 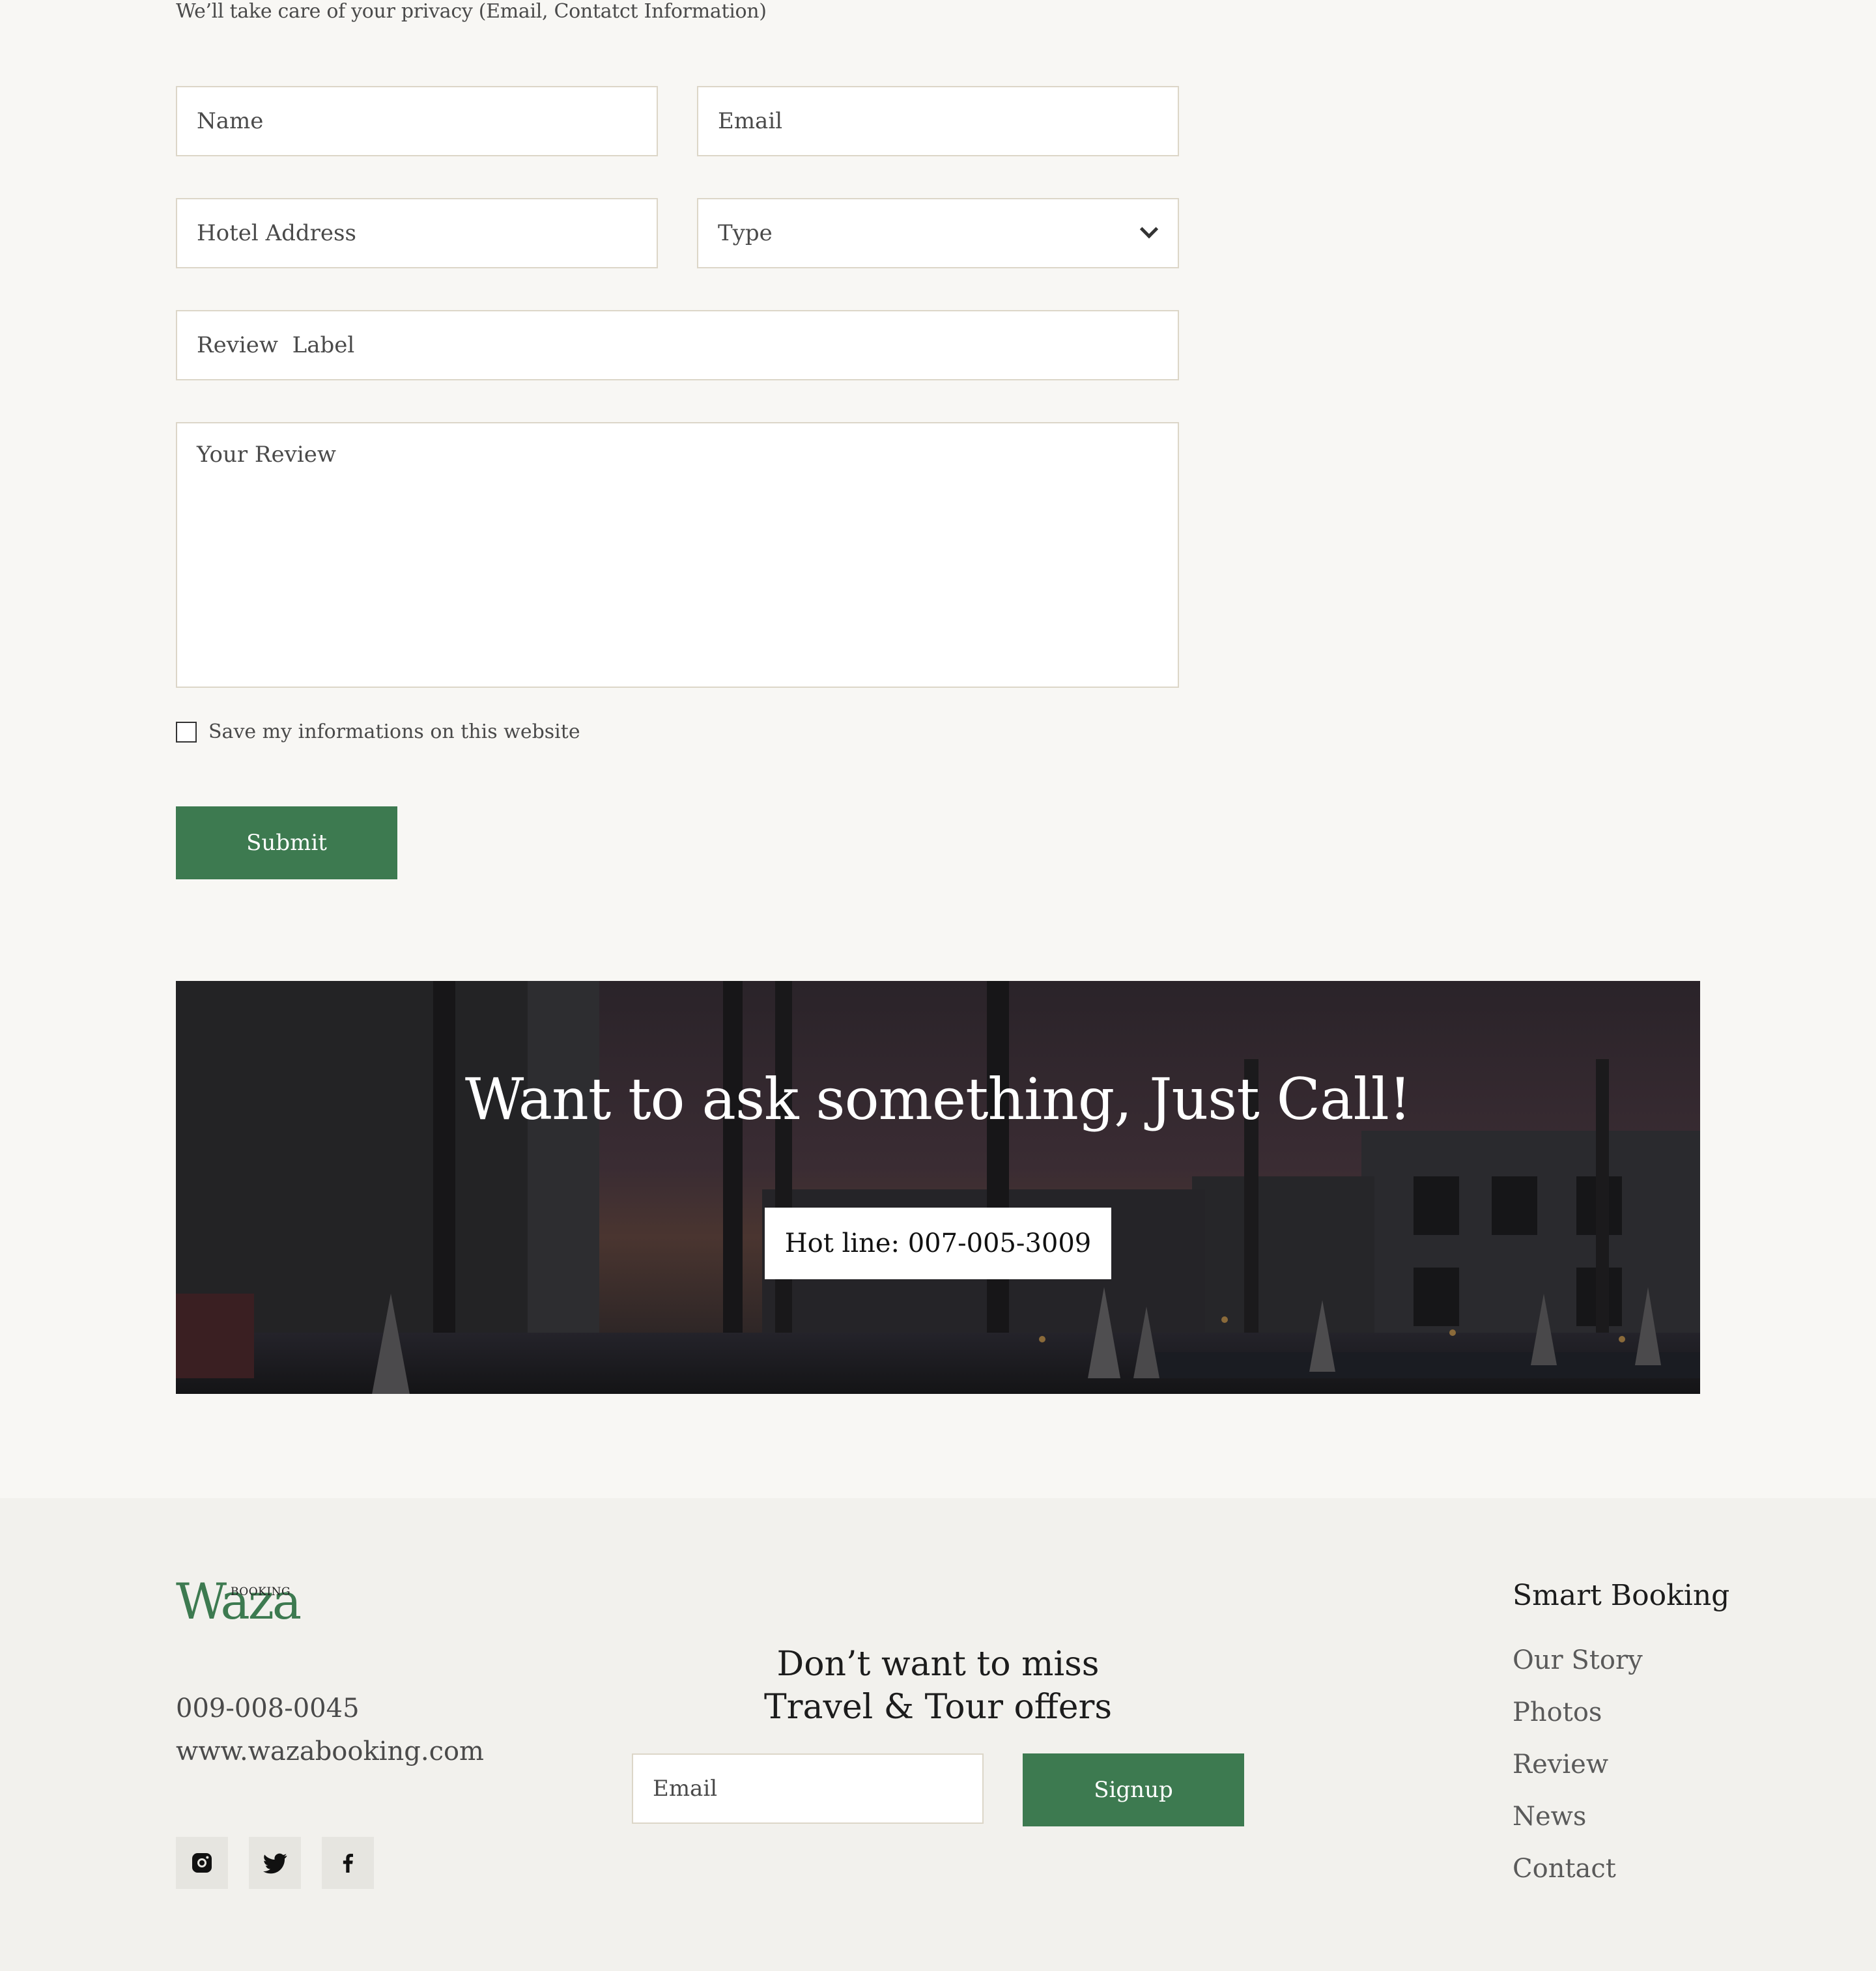 I want to click on email-input, so click(x=938, y=121).